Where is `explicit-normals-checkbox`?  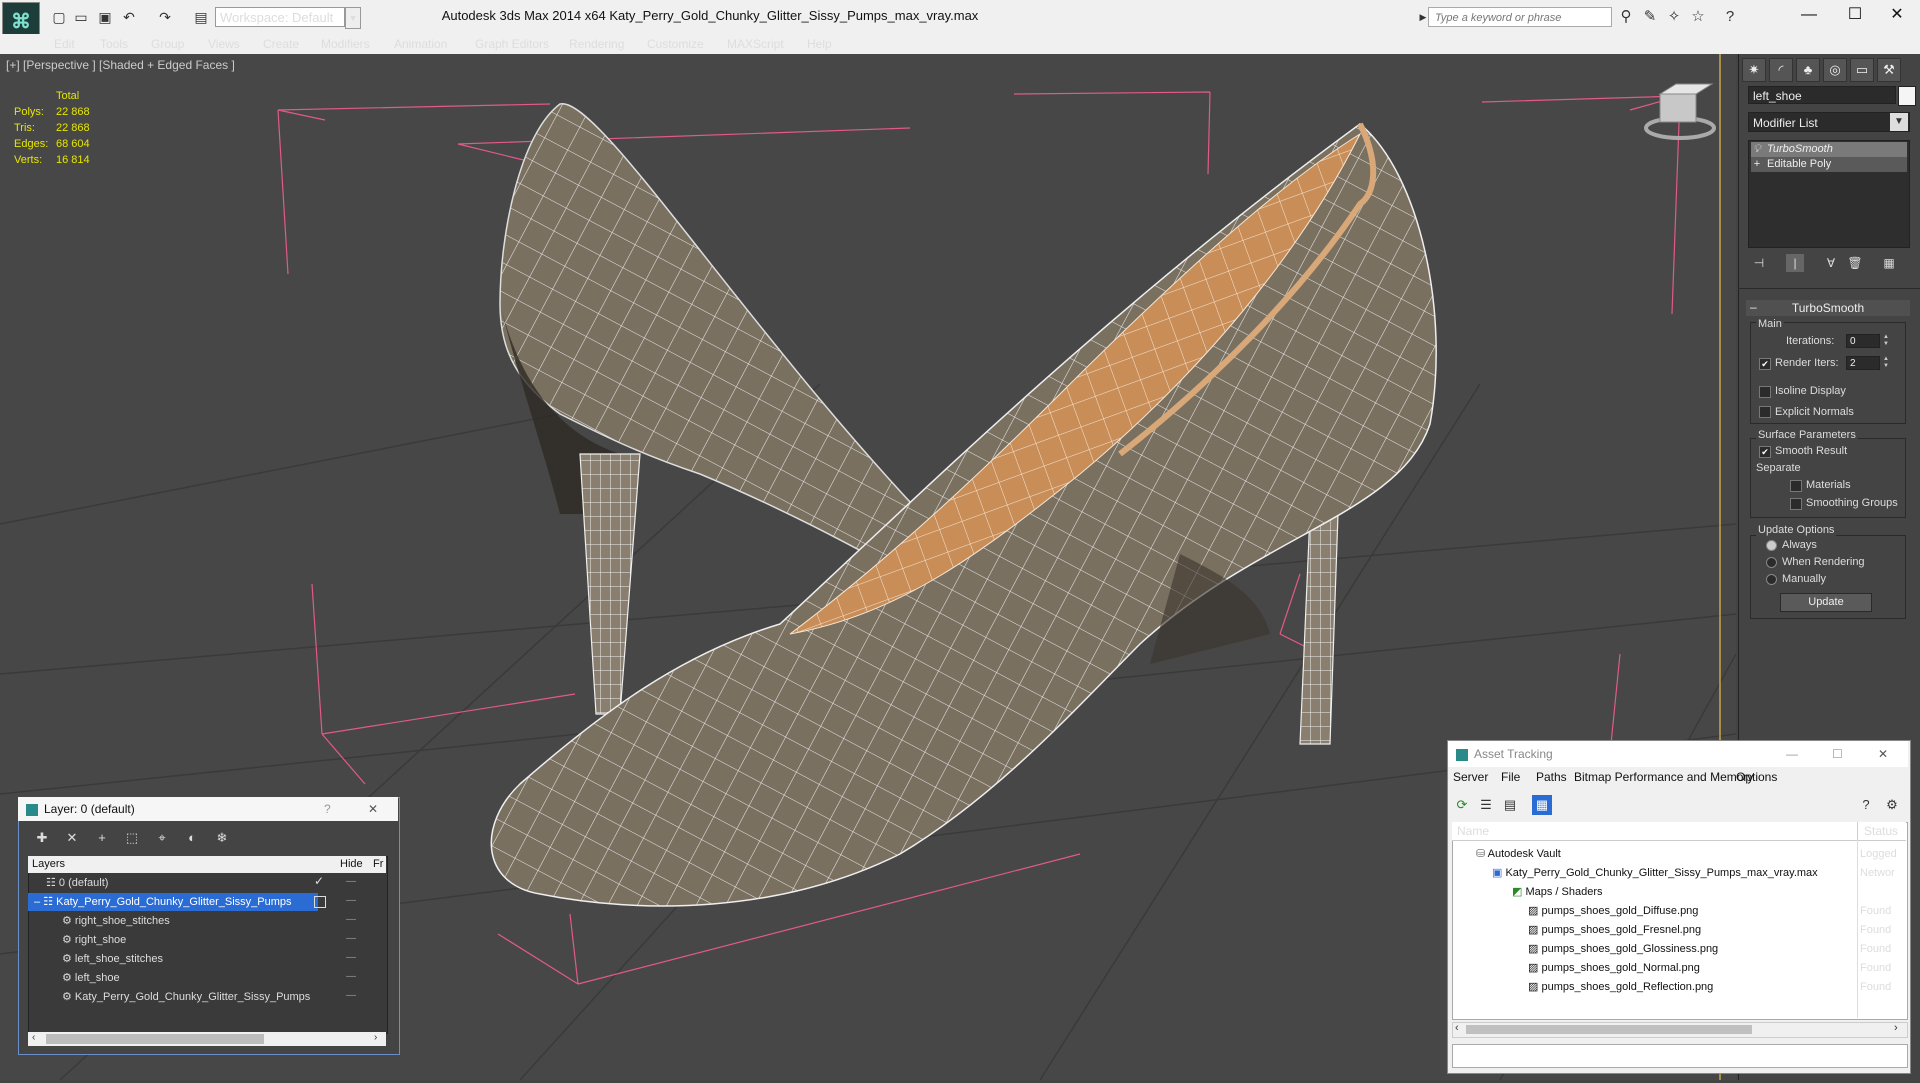 explicit-normals-checkbox is located at coordinates (1765, 412).